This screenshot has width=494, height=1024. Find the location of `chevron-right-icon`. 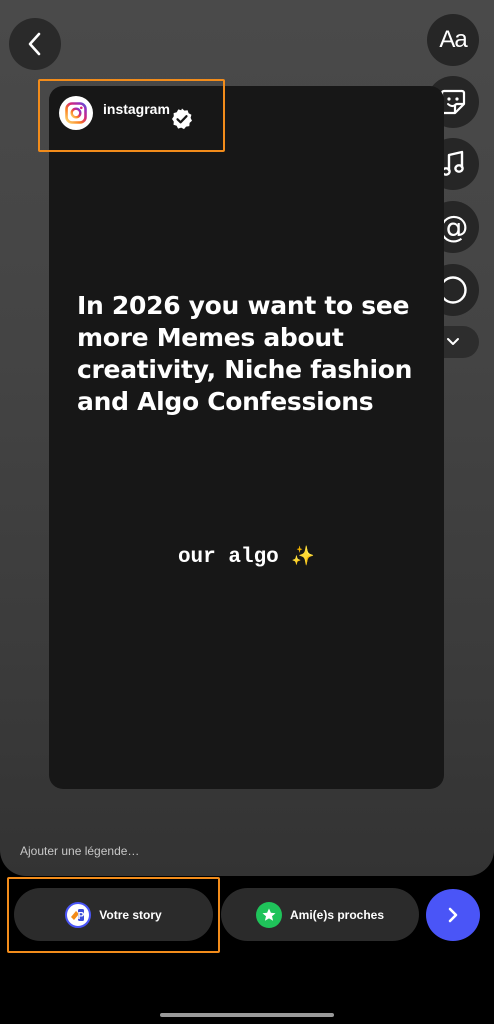

chevron-right-icon is located at coordinates (453, 915).